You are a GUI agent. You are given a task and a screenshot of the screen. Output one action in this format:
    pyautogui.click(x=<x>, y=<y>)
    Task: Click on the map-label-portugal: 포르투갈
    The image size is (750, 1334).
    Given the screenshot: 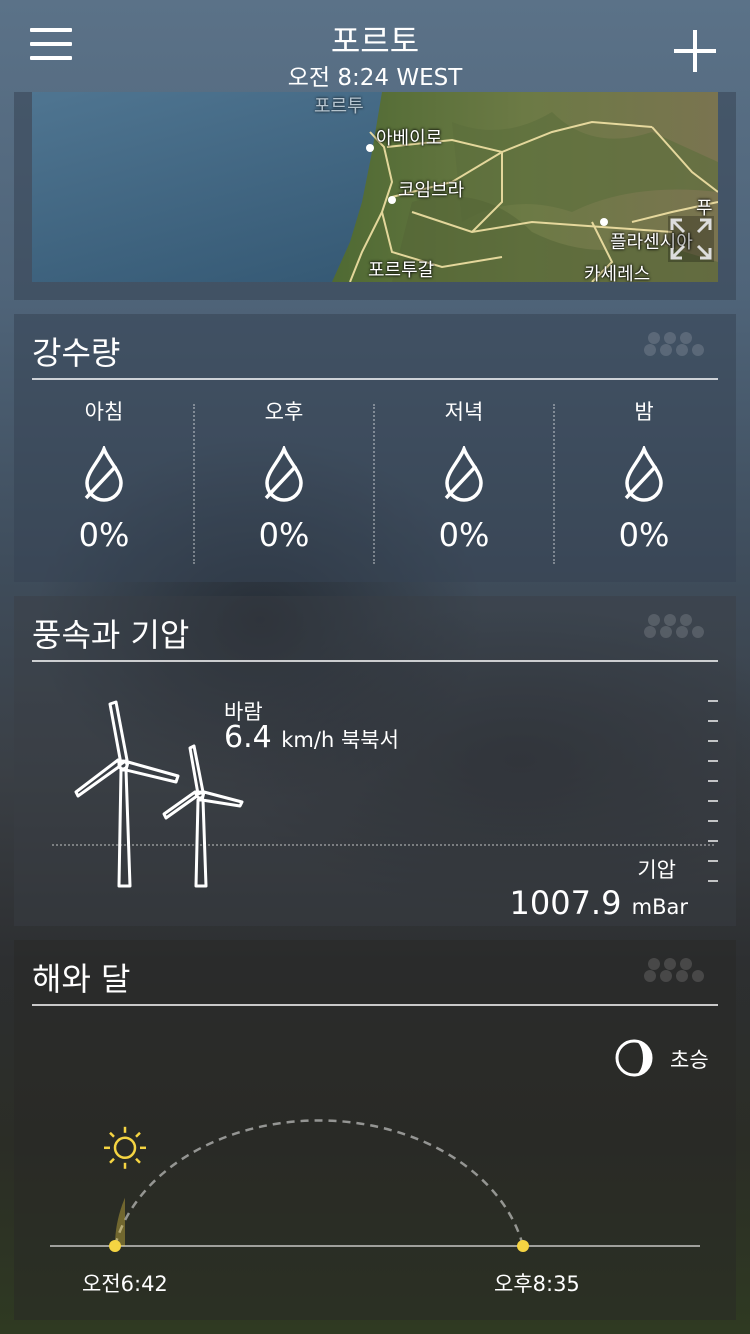 What is the action you would take?
    pyautogui.click(x=401, y=270)
    